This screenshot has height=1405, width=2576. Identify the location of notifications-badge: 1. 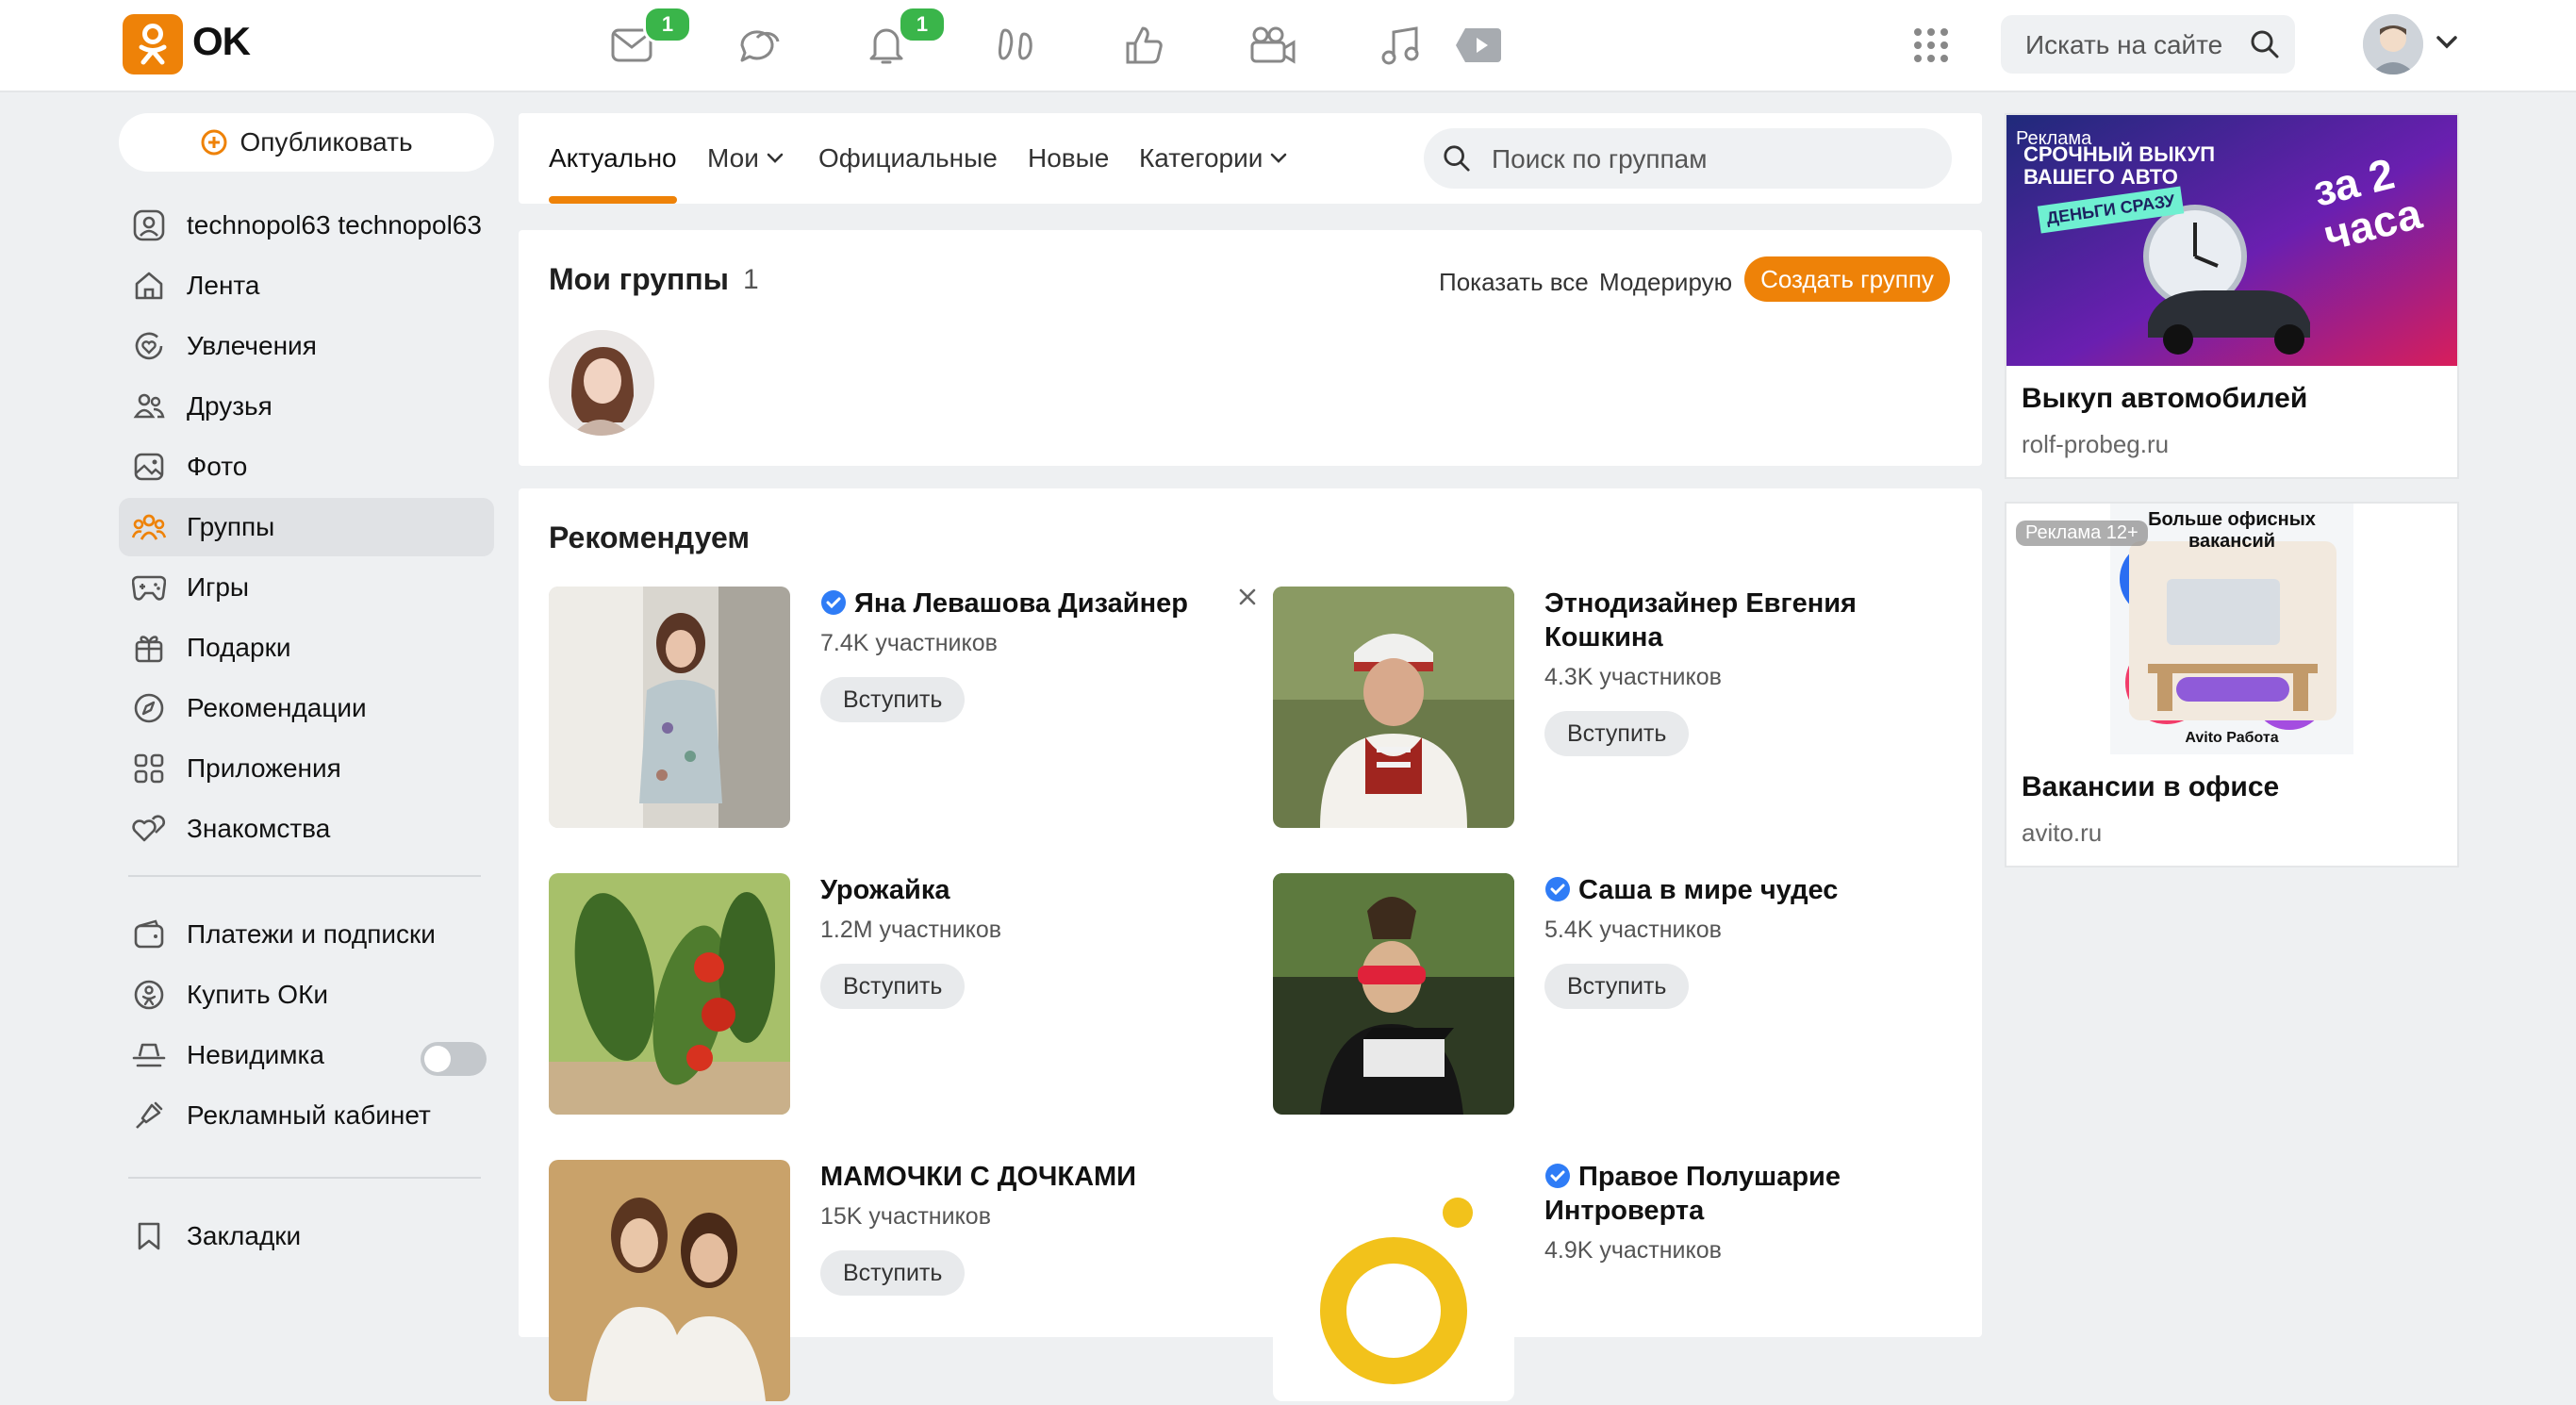
(922, 24).